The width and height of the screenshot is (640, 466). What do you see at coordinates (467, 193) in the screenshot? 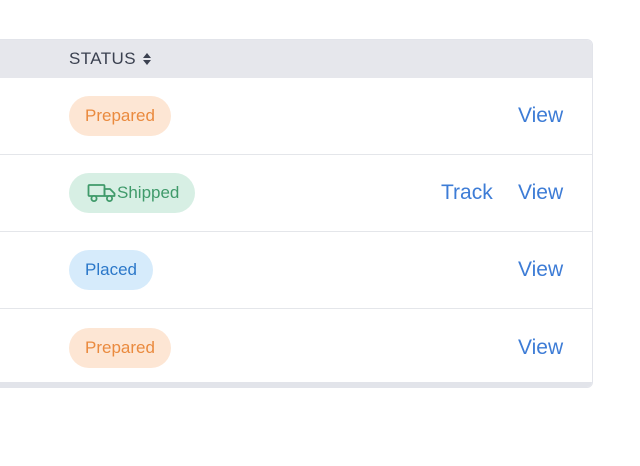
I see `track-link: Track` at bounding box center [467, 193].